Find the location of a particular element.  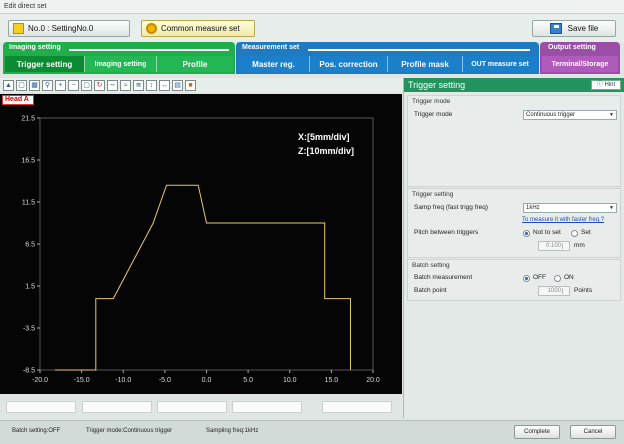

batch-point-unit: Points is located at coordinates (583, 290).